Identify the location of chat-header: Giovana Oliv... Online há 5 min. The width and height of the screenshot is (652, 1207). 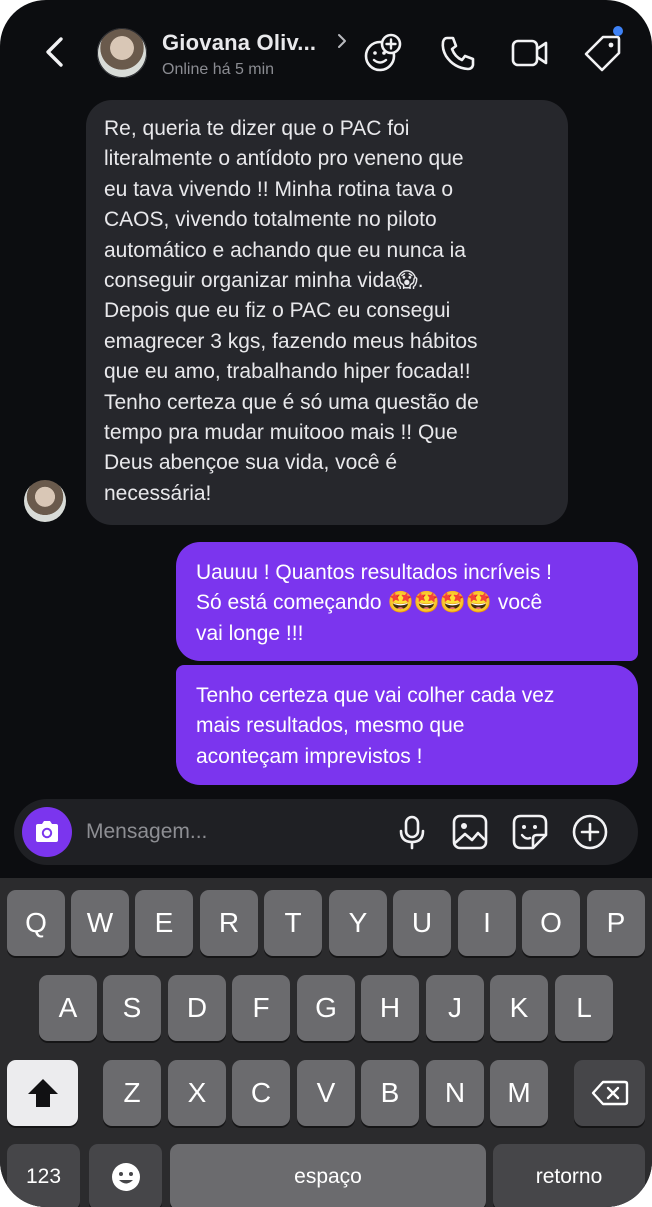
(326, 49).